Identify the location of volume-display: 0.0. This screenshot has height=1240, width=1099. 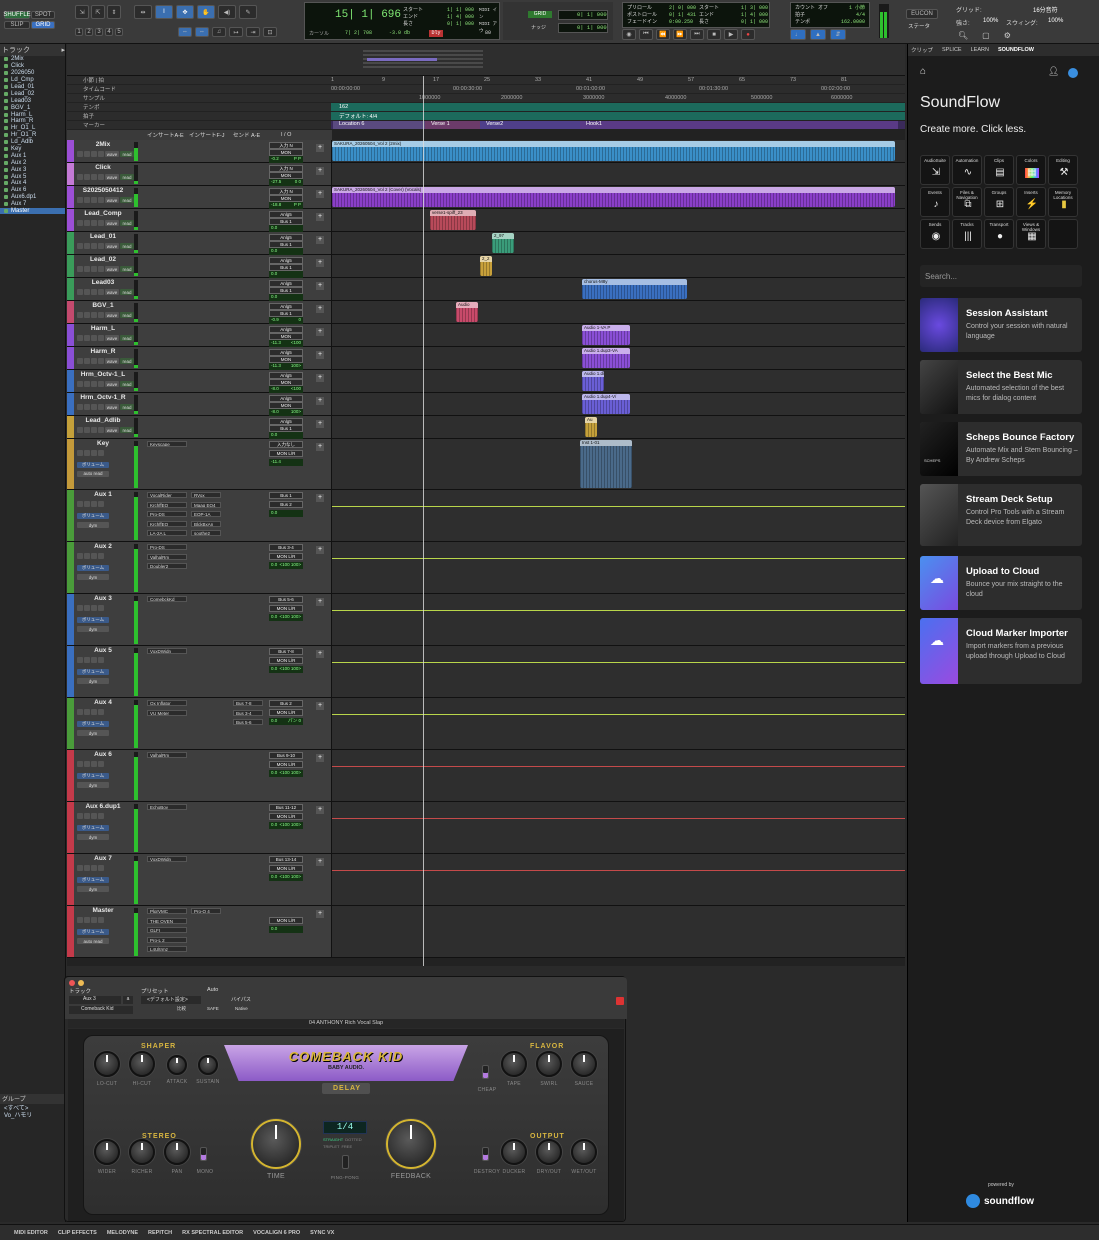
(286, 435).